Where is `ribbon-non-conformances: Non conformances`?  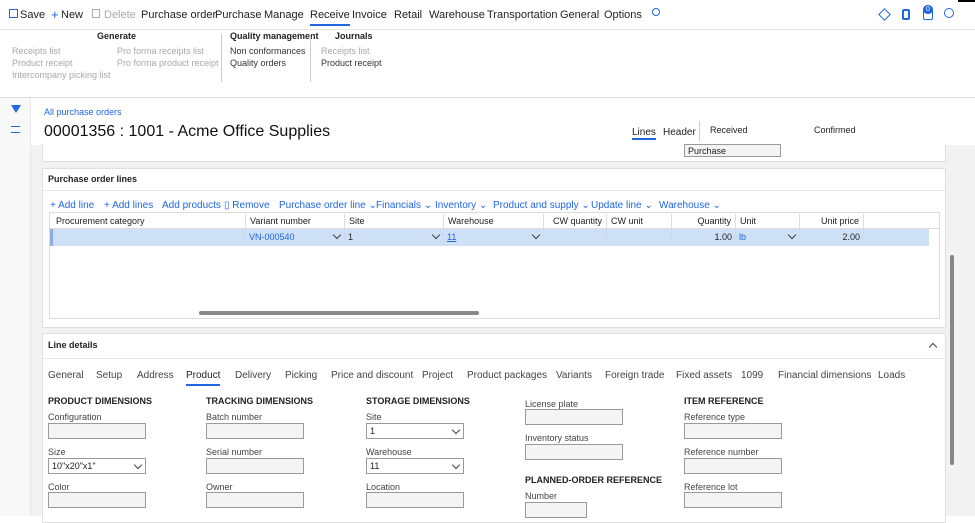 ribbon-non-conformances: Non conformances is located at coordinates (268, 51).